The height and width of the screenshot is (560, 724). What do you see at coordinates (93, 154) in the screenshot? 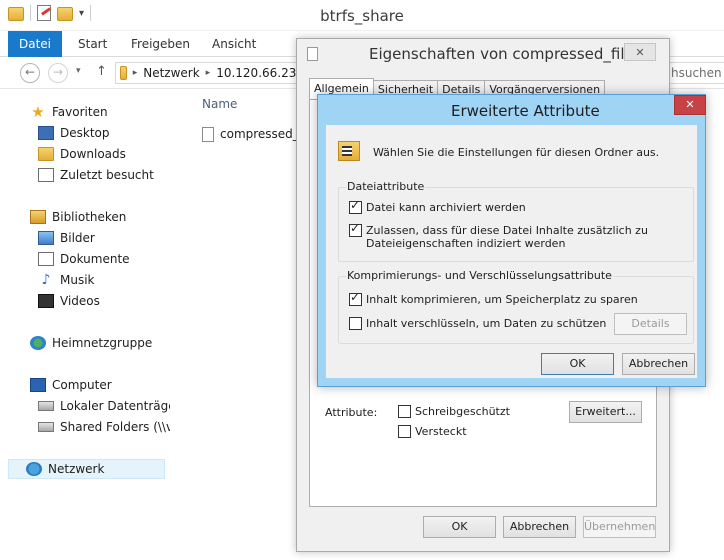
I see `nav-label: Downloads` at bounding box center [93, 154].